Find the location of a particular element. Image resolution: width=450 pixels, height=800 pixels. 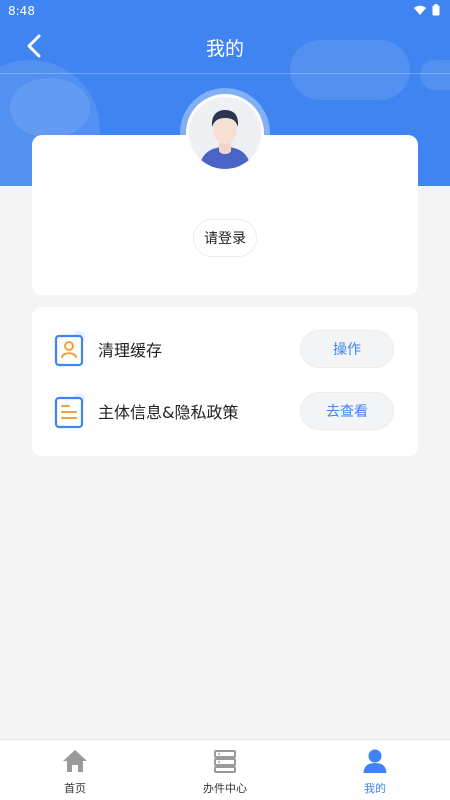

view-button: 去查看 is located at coordinates (347, 411).